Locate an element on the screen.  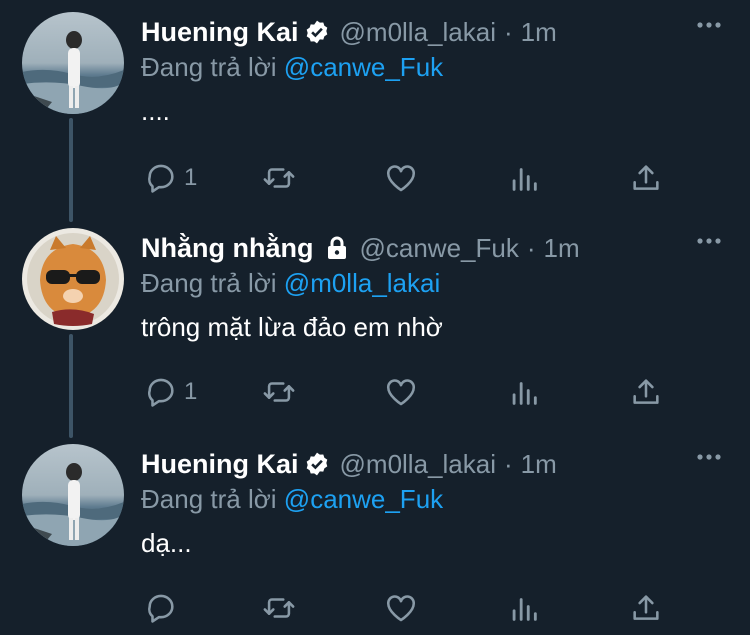
action-bar is located at coordinates (375, 608).